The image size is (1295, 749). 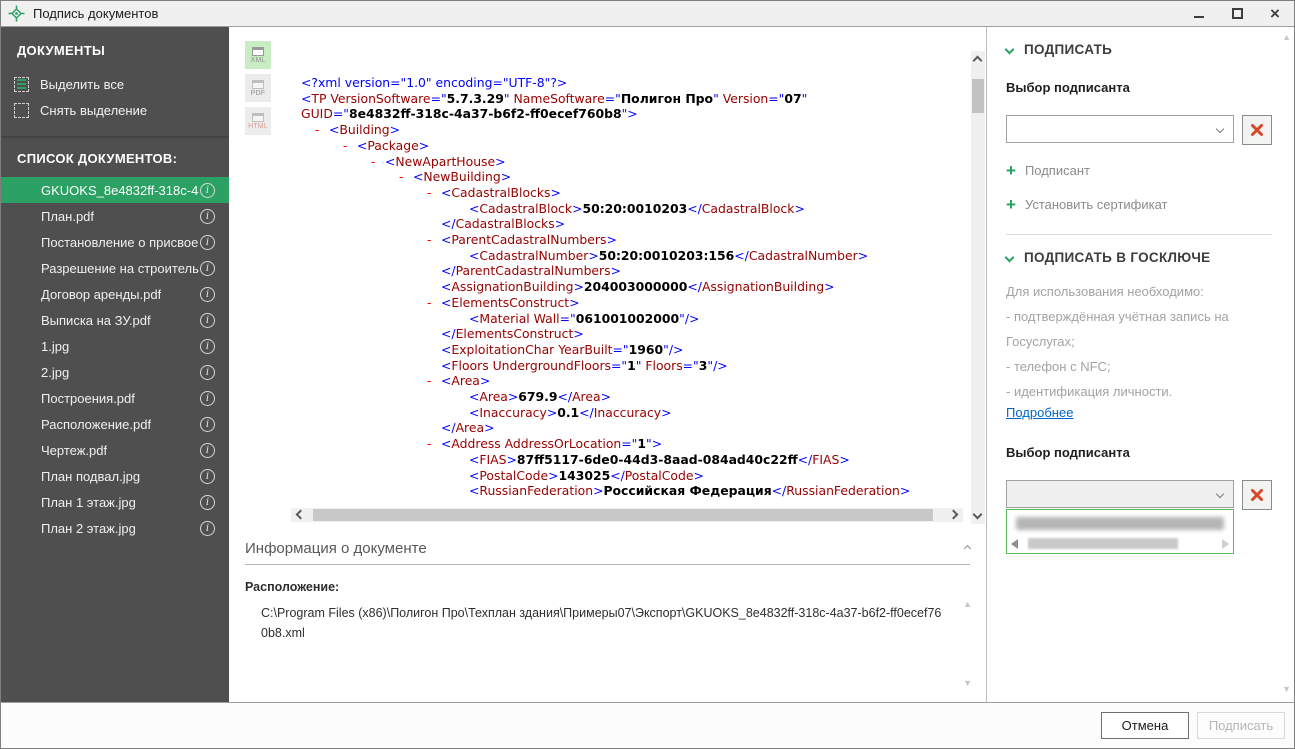 I want to click on document-list-item: Построения.pdf i, so click(x=115, y=398).